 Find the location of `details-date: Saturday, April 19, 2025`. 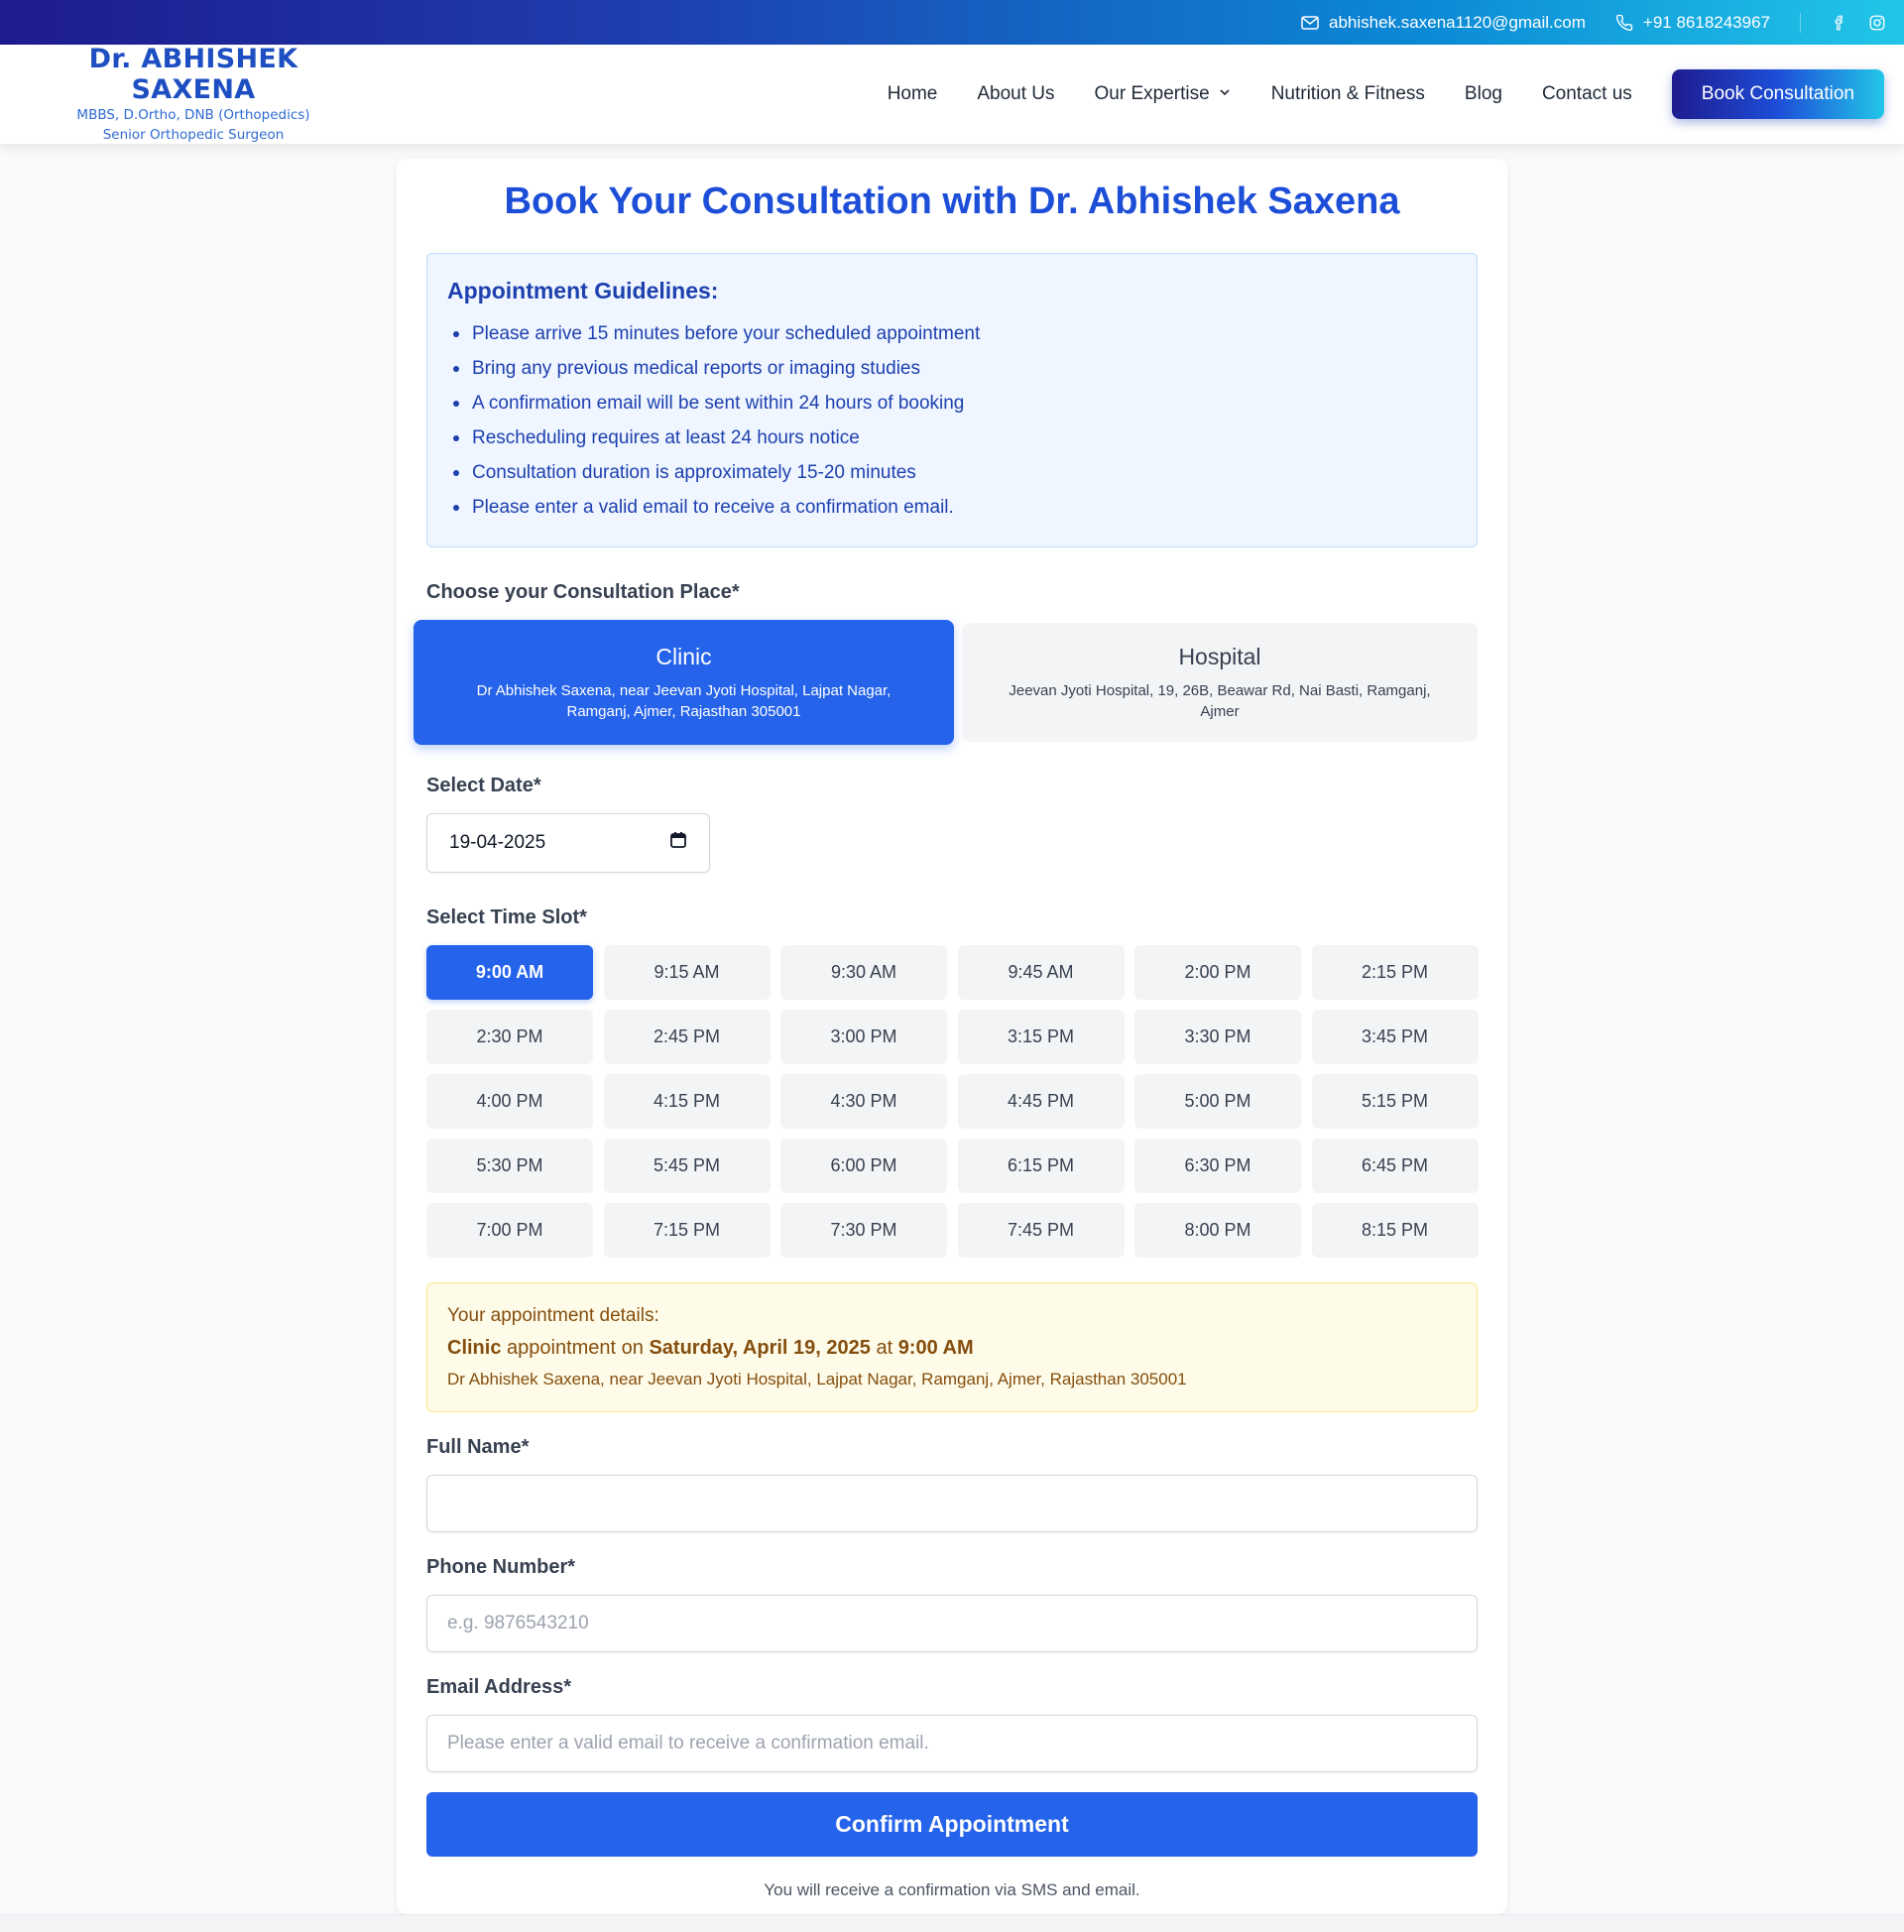

details-date: Saturday, April 19, 2025 is located at coordinates (760, 1348).